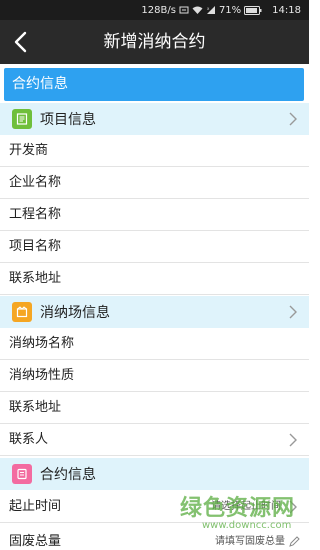 The height and width of the screenshot is (550, 320). I want to click on bluetooth-icon, so click(184, 10).